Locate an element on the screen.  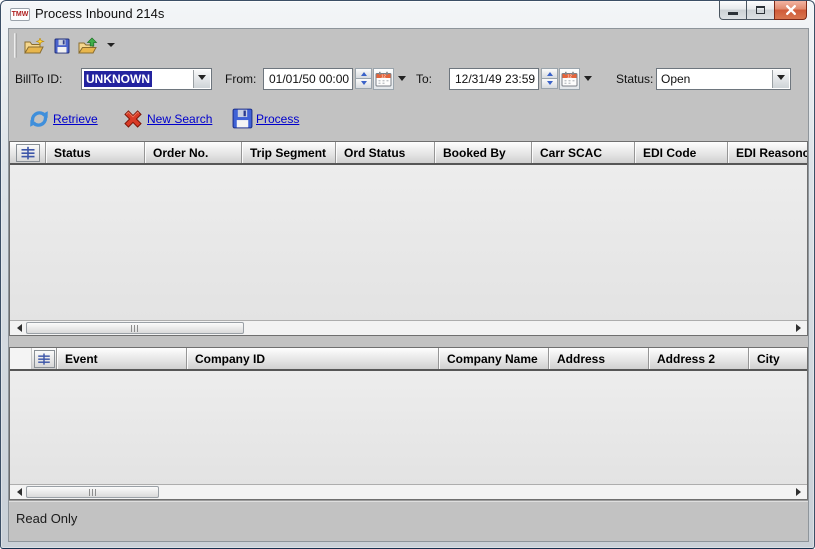
to-calendar-button: 12 is located at coordinates (569, 79).